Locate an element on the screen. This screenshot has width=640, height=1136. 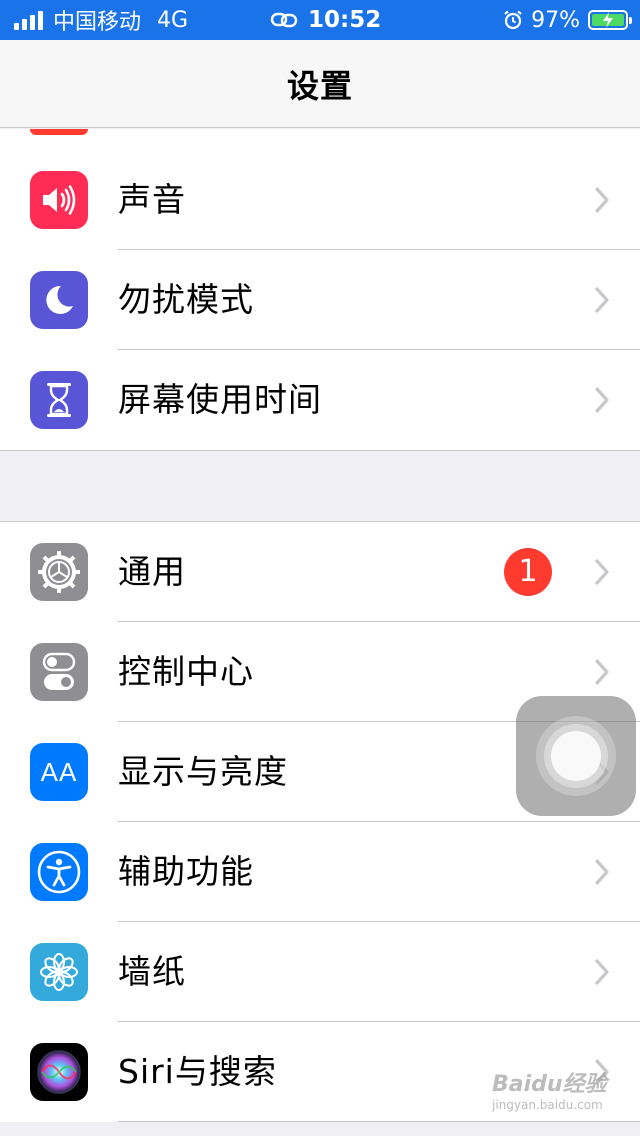
row-label: 控制中心 is located at coordinates (186, 671).